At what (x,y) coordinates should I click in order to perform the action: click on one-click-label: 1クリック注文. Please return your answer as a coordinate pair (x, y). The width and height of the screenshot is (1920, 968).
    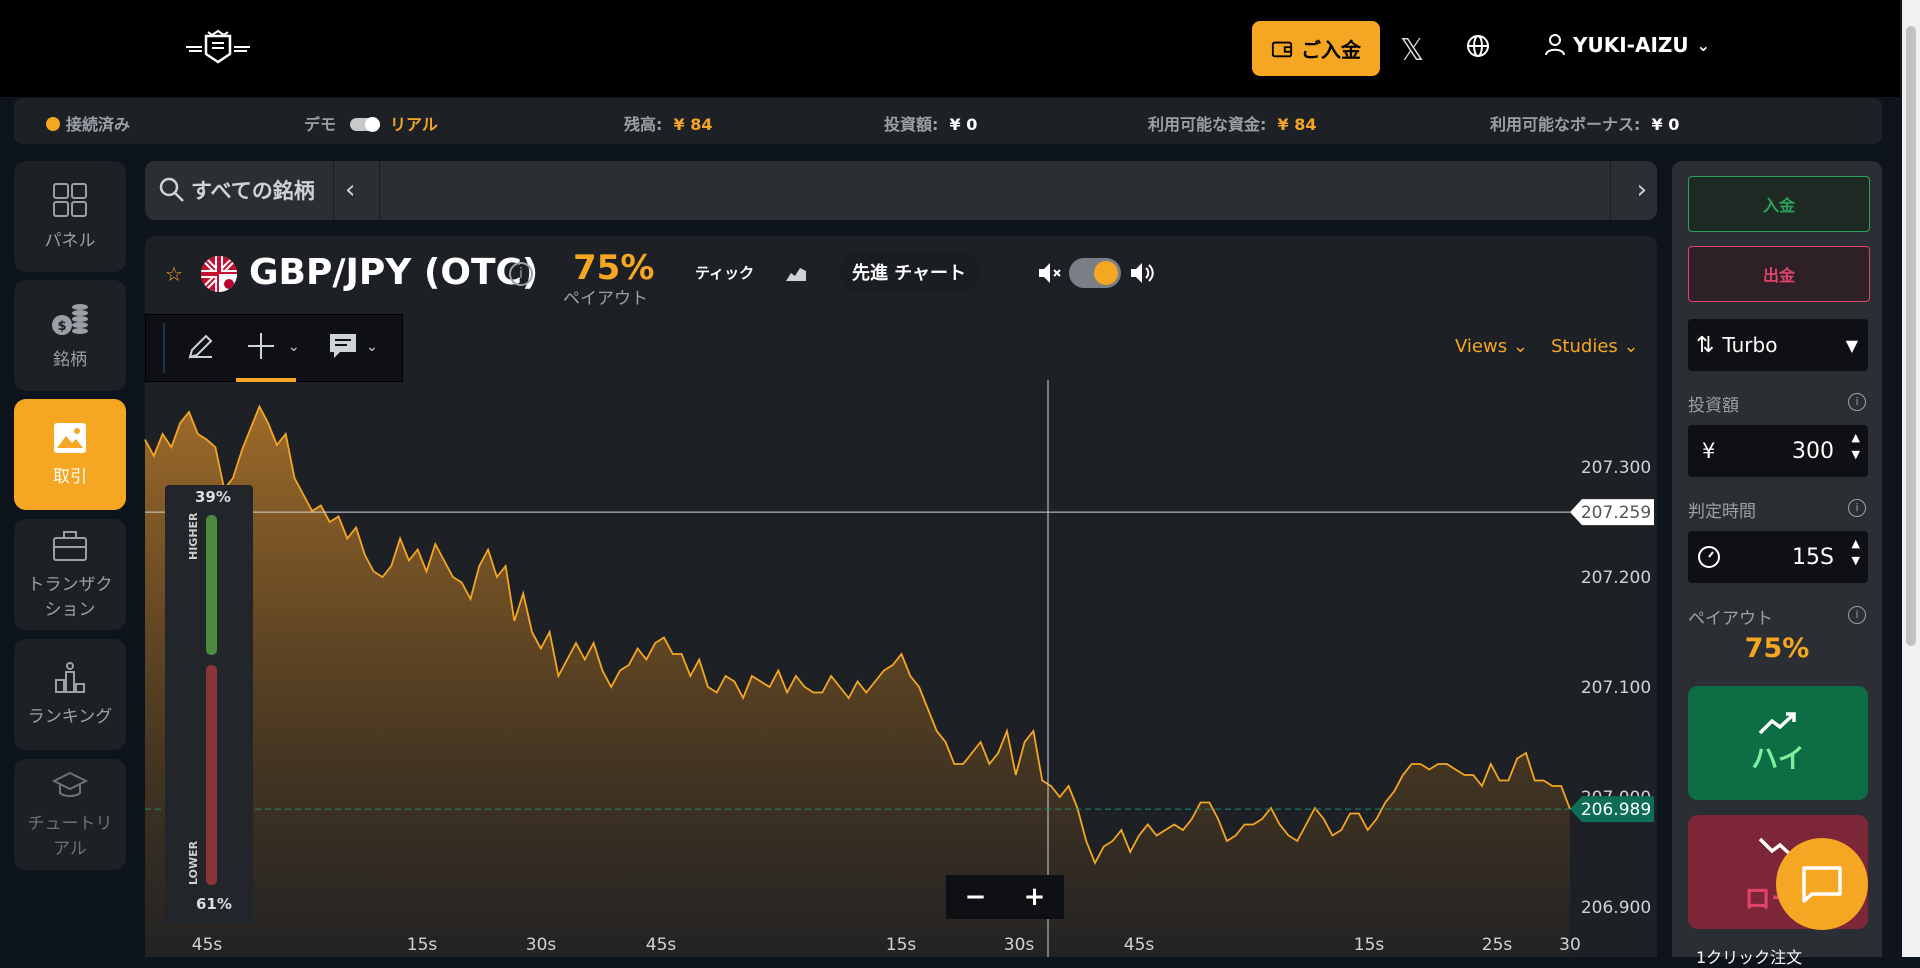
    Looking at the image, I should click on (1749, 957).